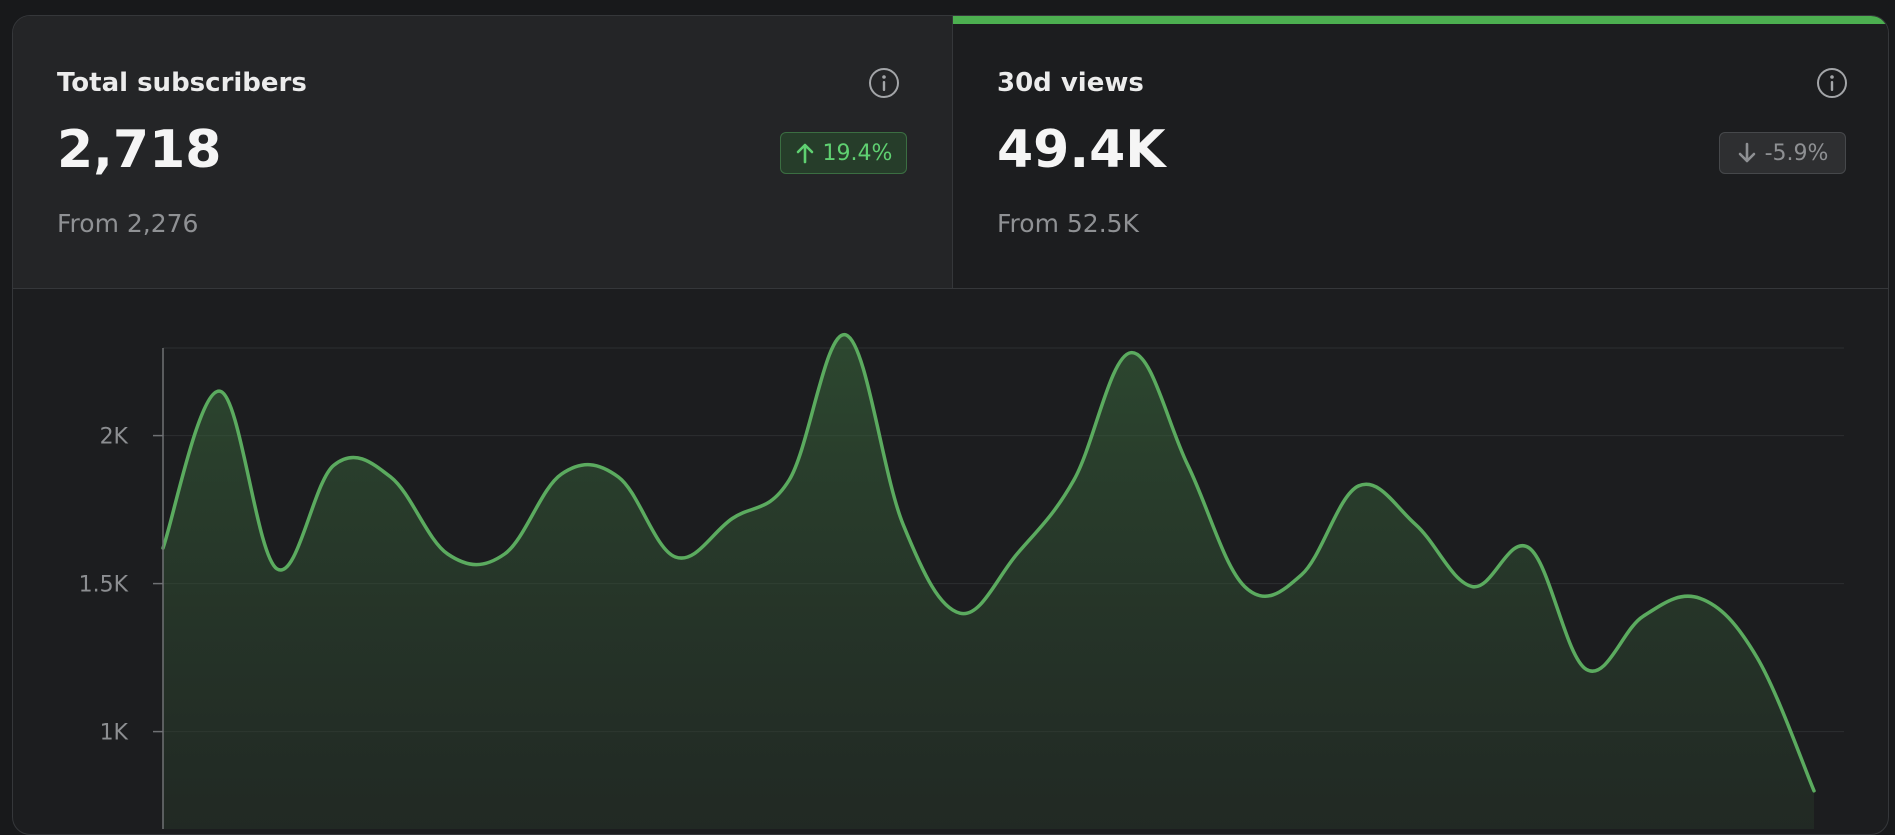 The height and width of the screenshot is (835, 1895). I want to click on active-indicator, so click(1420, 20).